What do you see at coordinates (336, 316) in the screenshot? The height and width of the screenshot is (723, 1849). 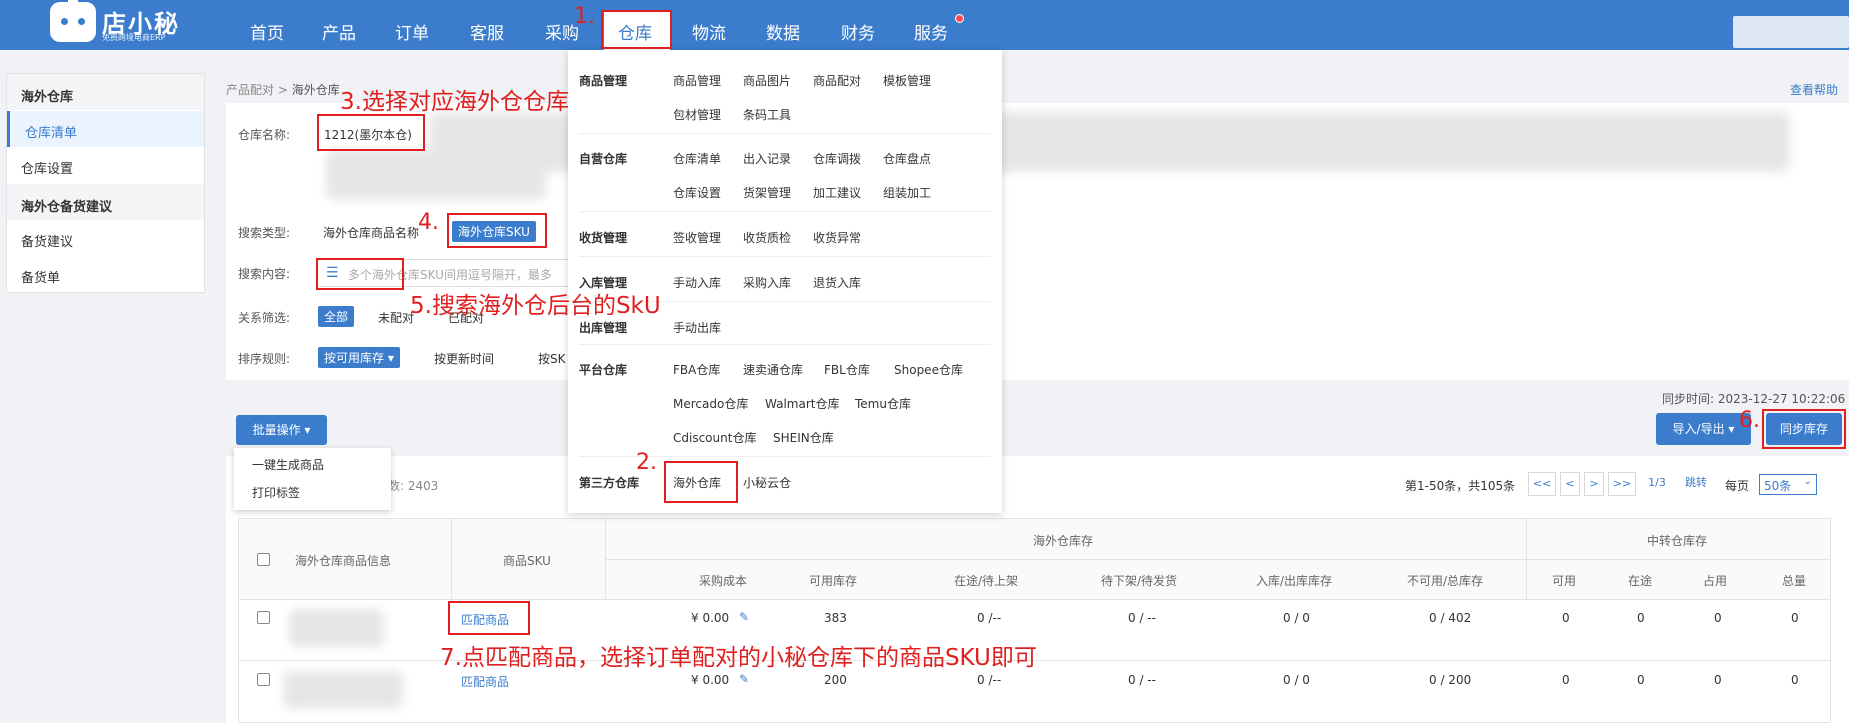 I see `relation-all: 全部` at bounding box center [336, 316].